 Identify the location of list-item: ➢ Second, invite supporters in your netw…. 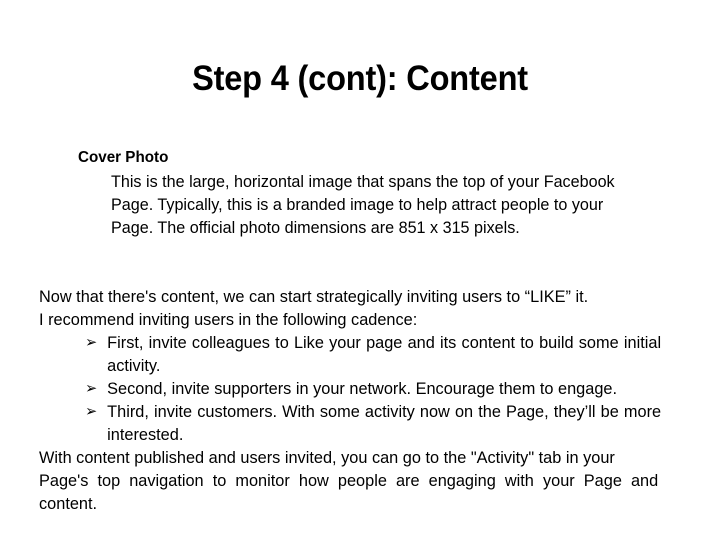
(350, 388).